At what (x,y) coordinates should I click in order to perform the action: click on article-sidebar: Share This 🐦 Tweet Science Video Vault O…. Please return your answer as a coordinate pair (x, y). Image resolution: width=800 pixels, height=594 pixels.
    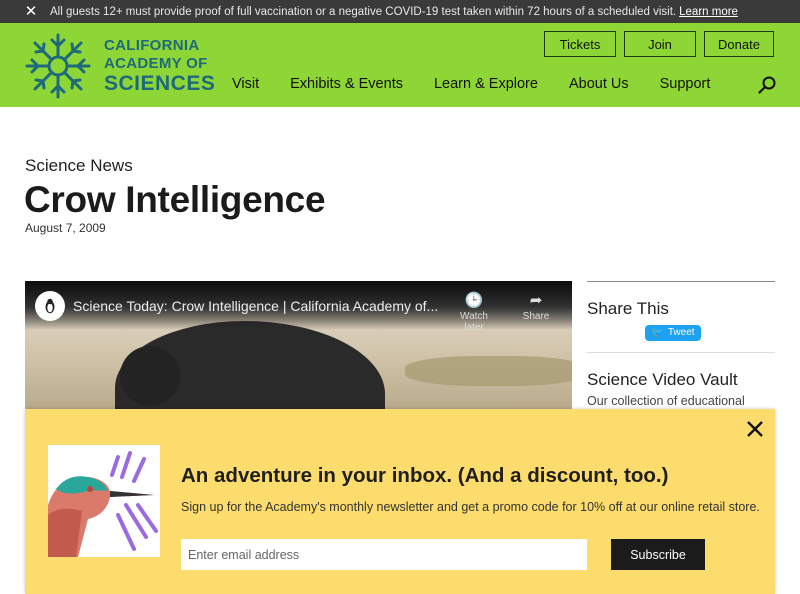
    Looking at the image, I should click on (681, 351).